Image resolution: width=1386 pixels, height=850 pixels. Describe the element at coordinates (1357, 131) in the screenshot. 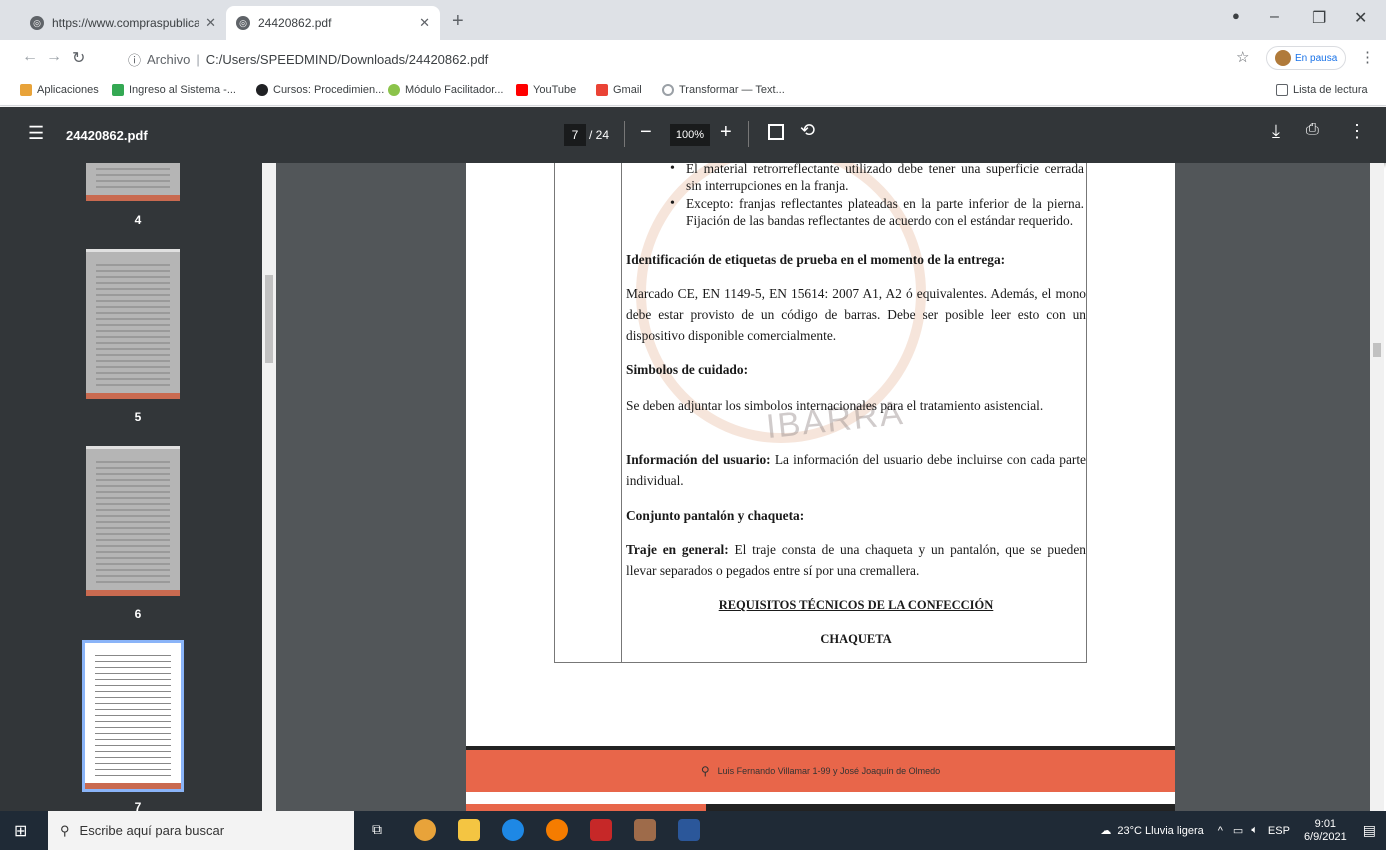

I see `more-actions-icon: ⋮` at that location.